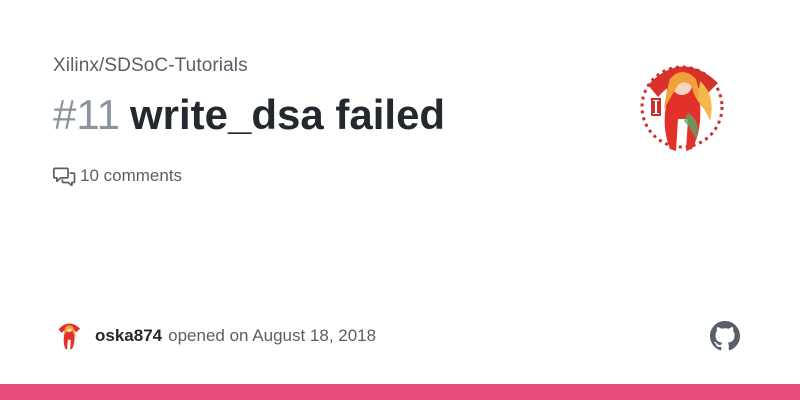  What do you see at coordinates (400, 392) in the screenshot?
I see `accent-bar` at bounding box center [400, 392].